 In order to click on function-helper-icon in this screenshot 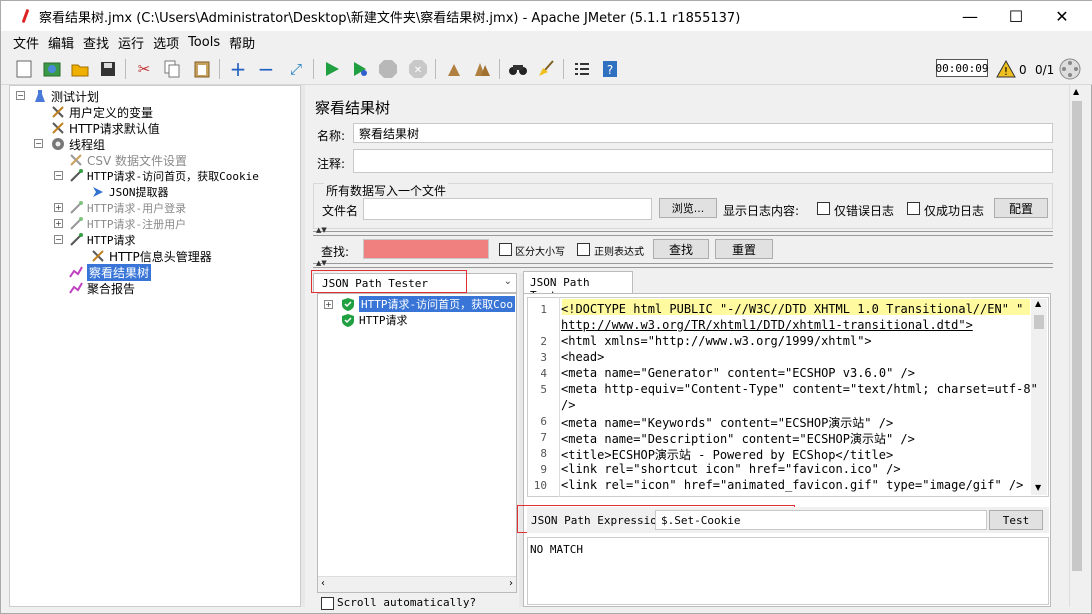, I will do `click(582, 69)`.